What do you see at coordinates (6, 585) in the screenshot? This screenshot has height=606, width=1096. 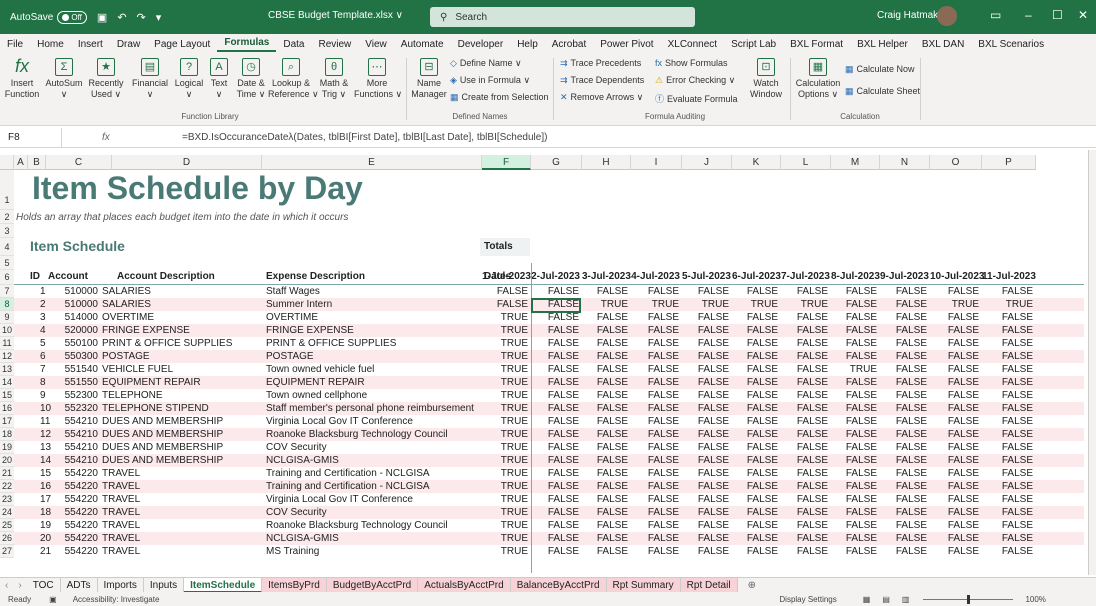 I see `nav-prev-icon: ‹` at bounding box center [6, 585].